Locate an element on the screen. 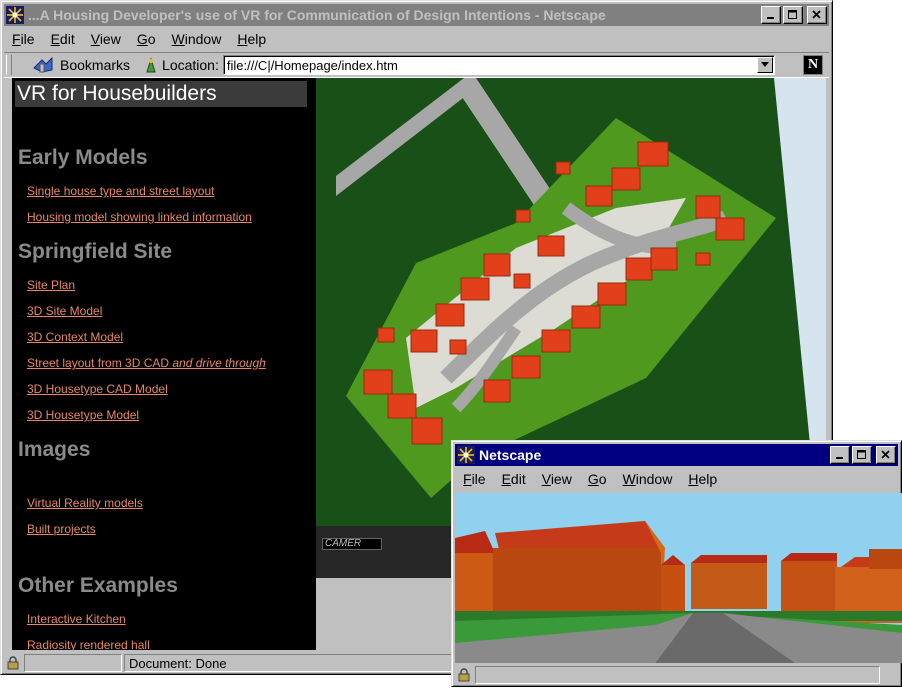  popup-minimize-button is located at coordinates (840, 455).